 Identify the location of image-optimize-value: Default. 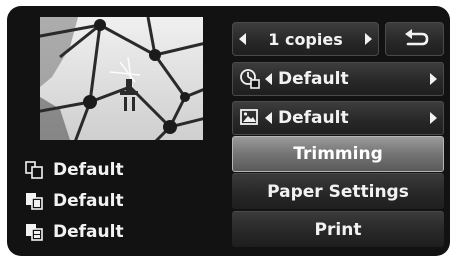
(313, 118).